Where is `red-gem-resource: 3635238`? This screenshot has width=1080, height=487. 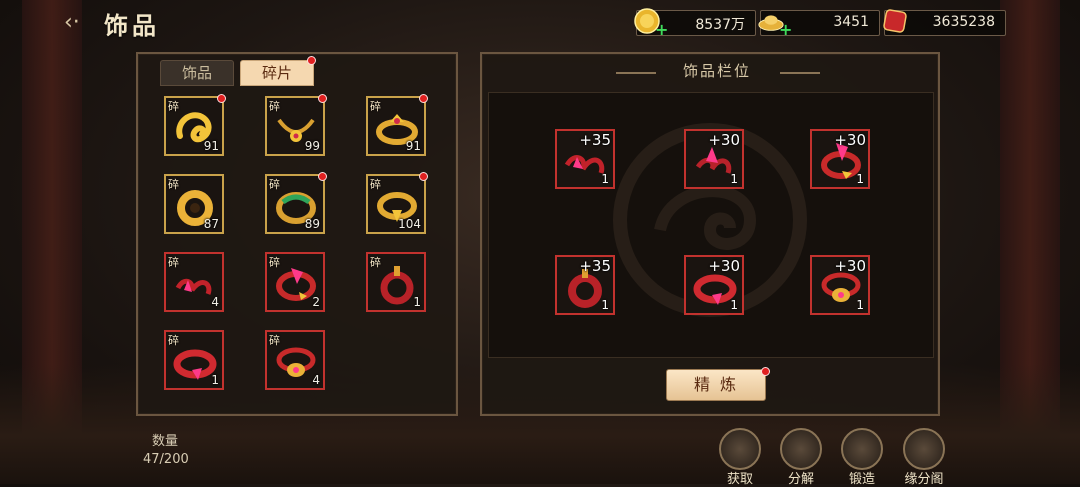 red-gem-resource: 3635238 is located at coordinates (944, 22).